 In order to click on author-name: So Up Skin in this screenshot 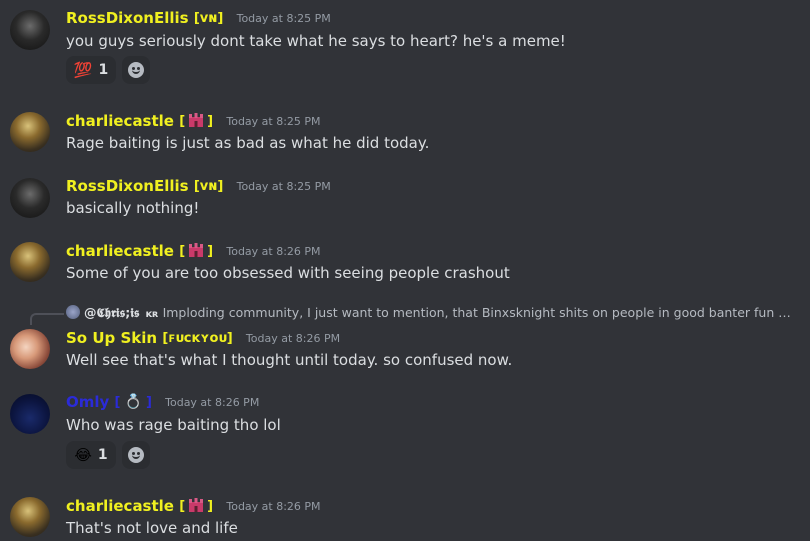, I will do `click(111, 338)`.